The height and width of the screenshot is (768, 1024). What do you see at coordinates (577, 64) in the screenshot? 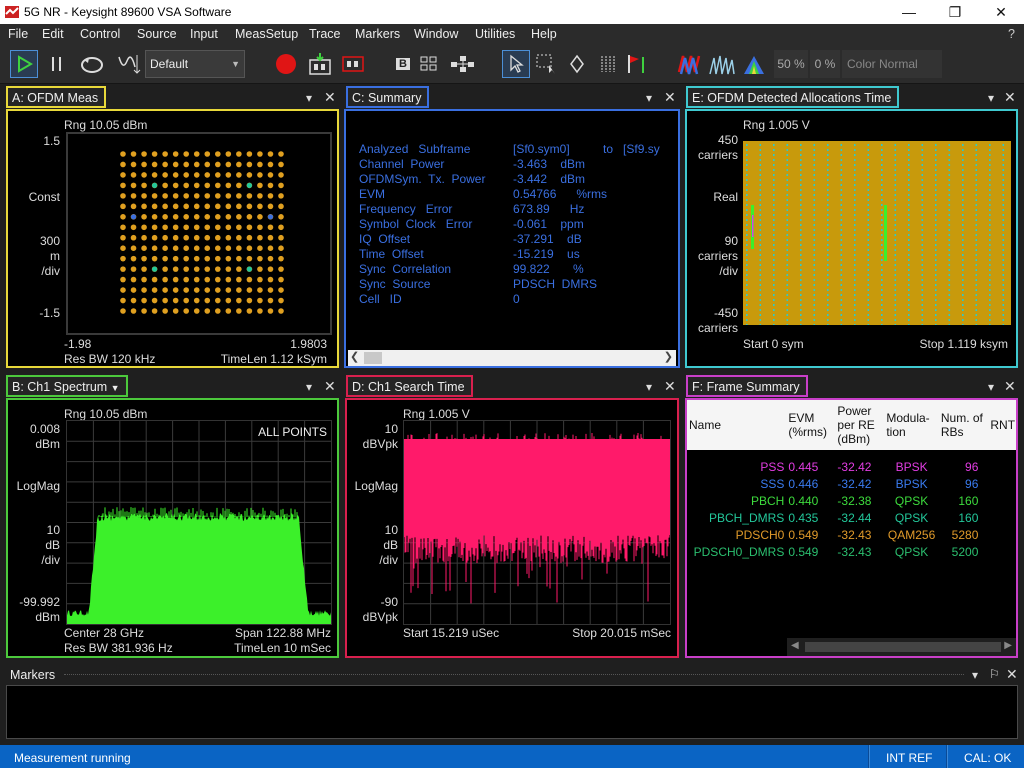
I see `marker-tool-button` at bounding box center [577, 64].